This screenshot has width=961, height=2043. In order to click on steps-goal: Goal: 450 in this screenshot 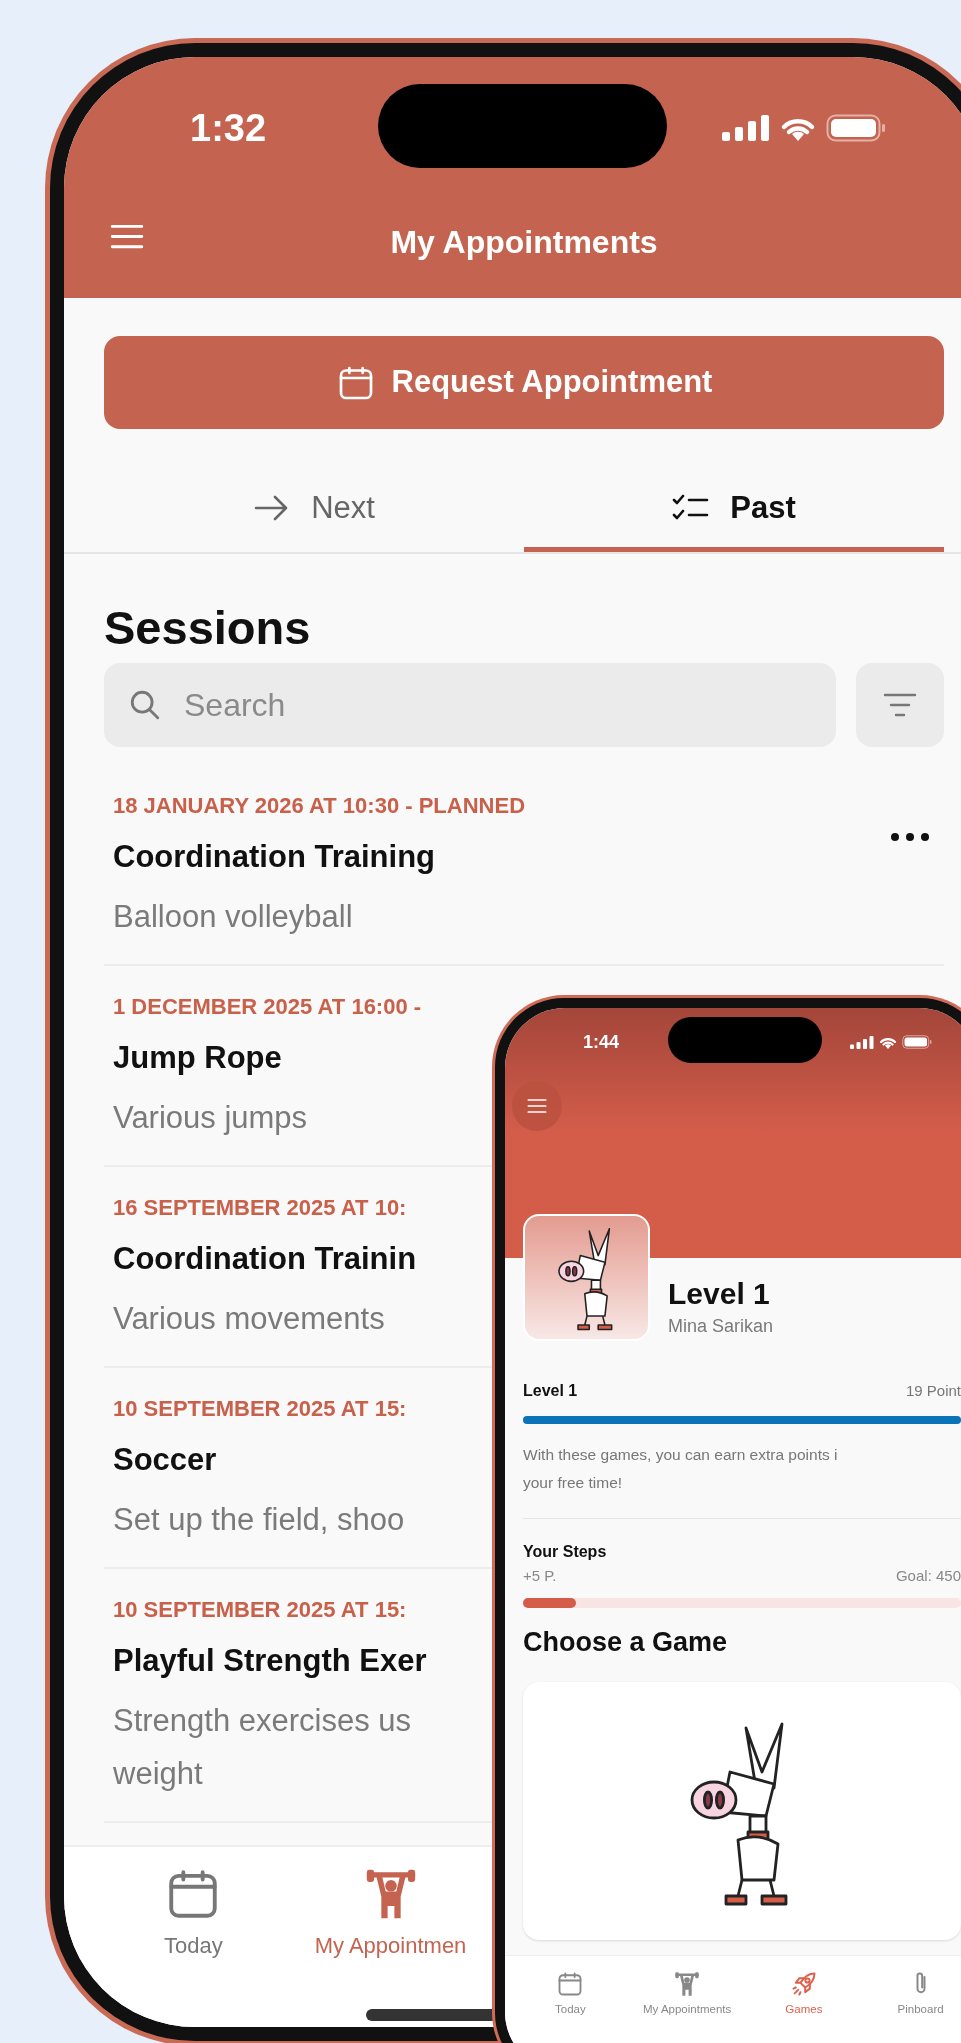, I will do `click(928, 1575)`.